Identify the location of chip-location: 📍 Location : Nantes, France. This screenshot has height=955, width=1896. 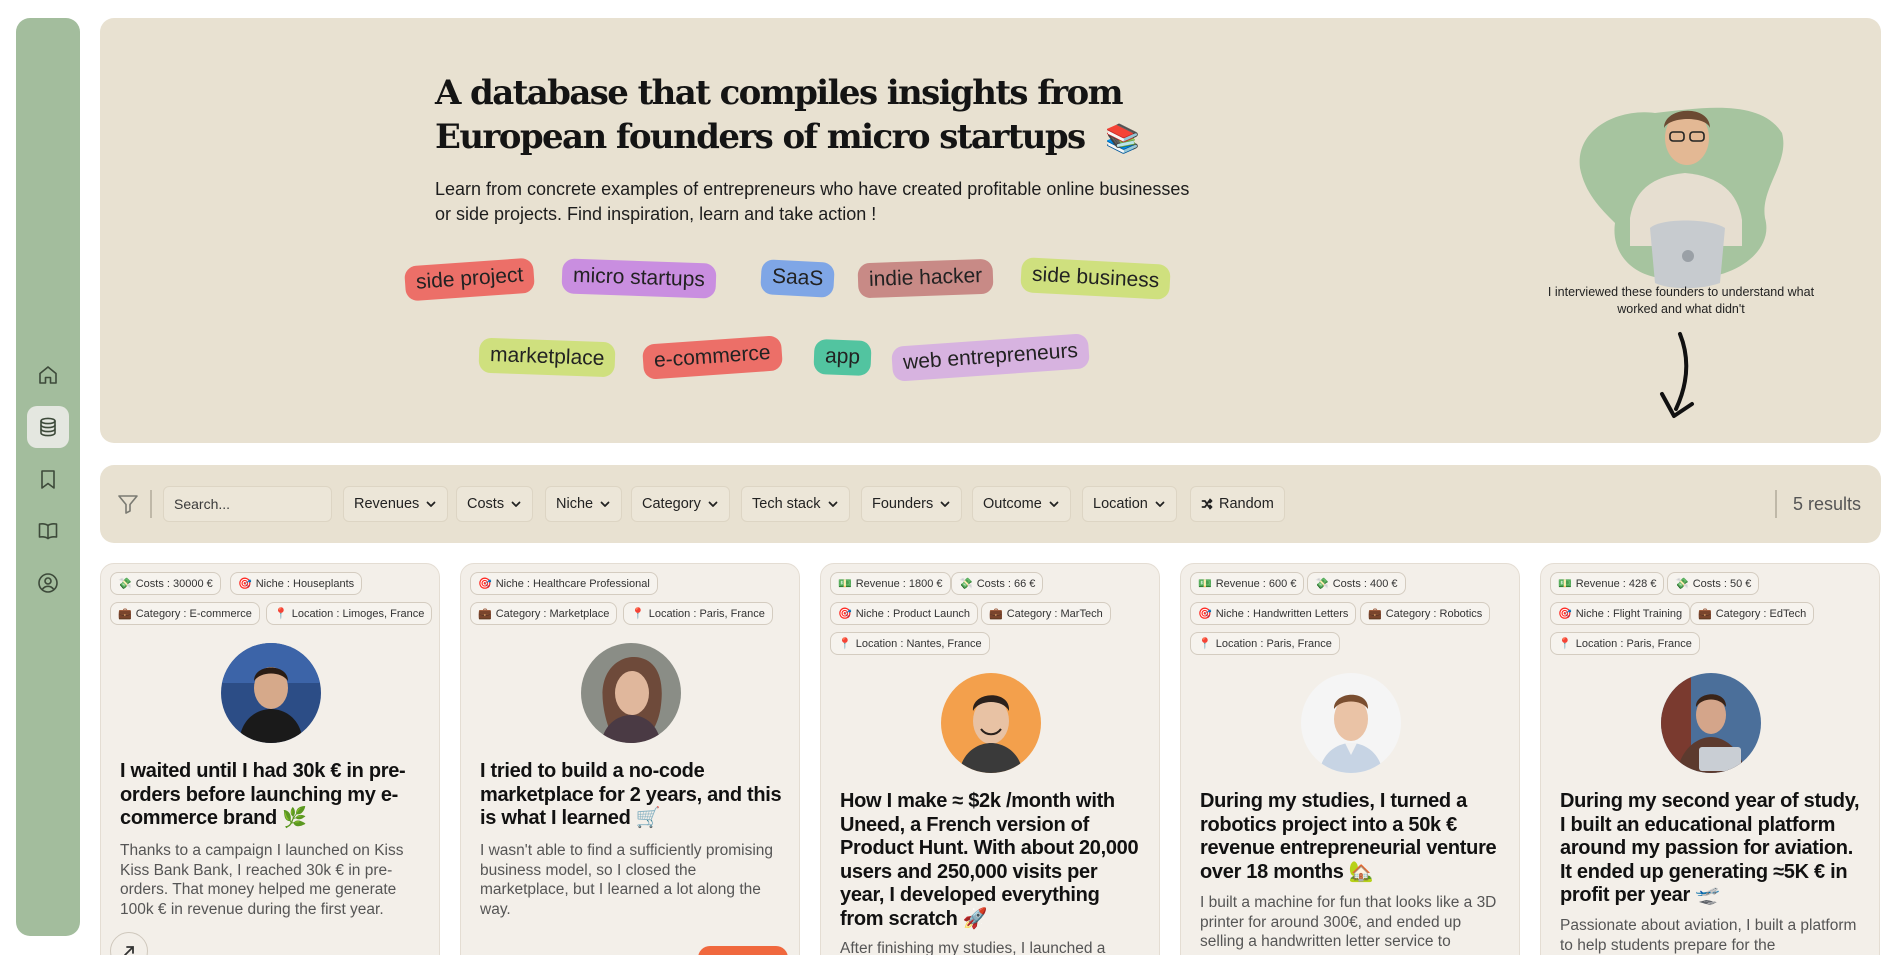
(910, 643).